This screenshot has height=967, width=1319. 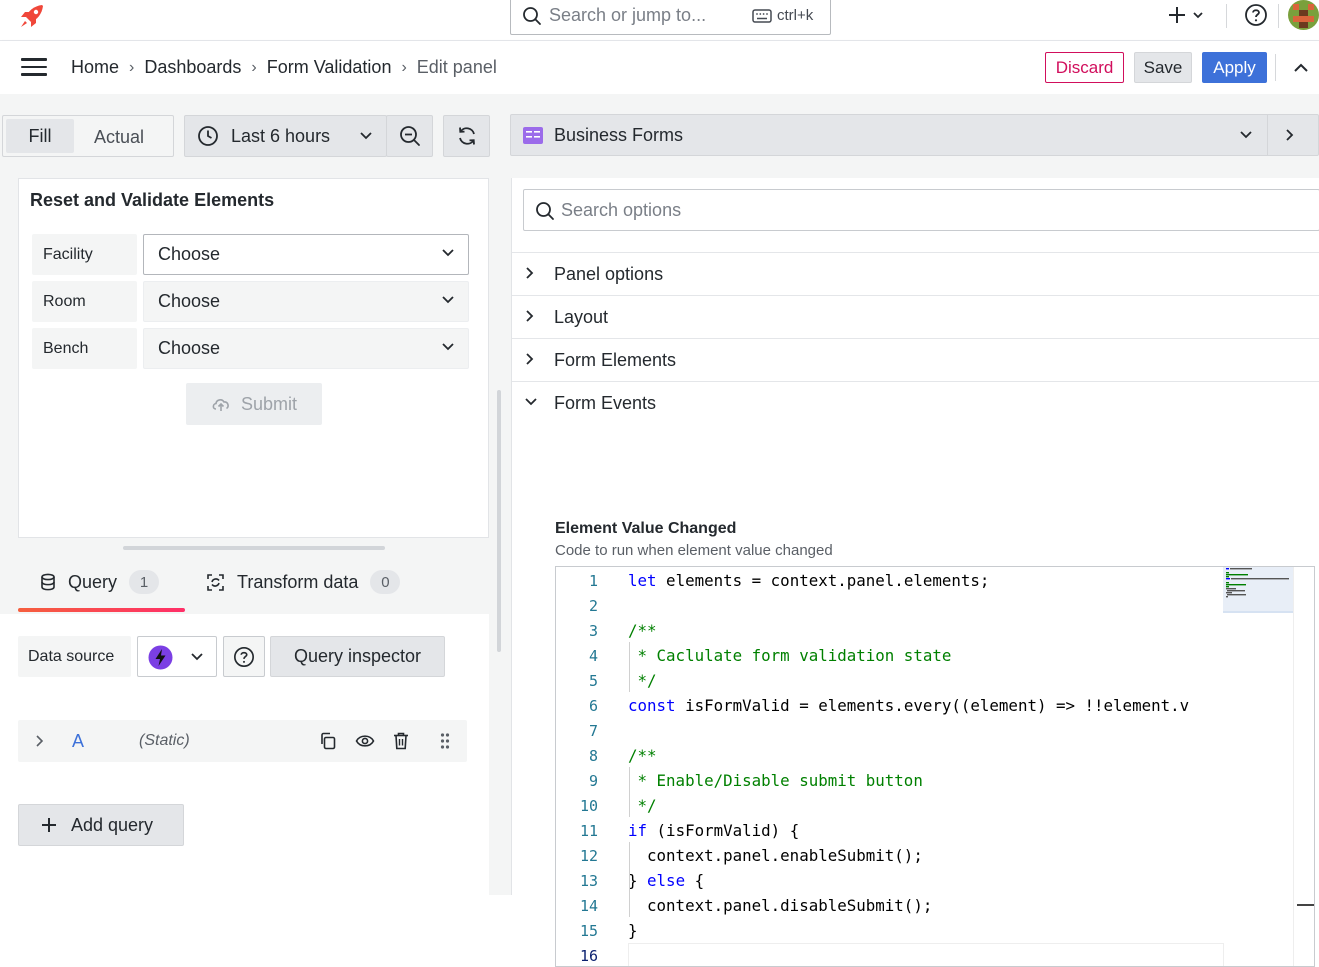 I want to click on tab-transform: Transform data 0, so click(x=303, y=582).